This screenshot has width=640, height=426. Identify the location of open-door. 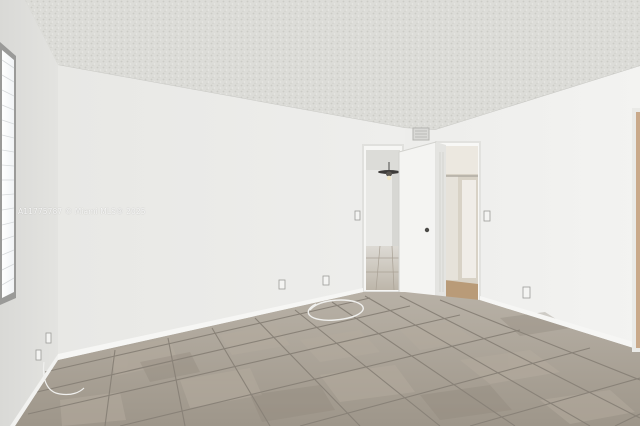
(422, 222).